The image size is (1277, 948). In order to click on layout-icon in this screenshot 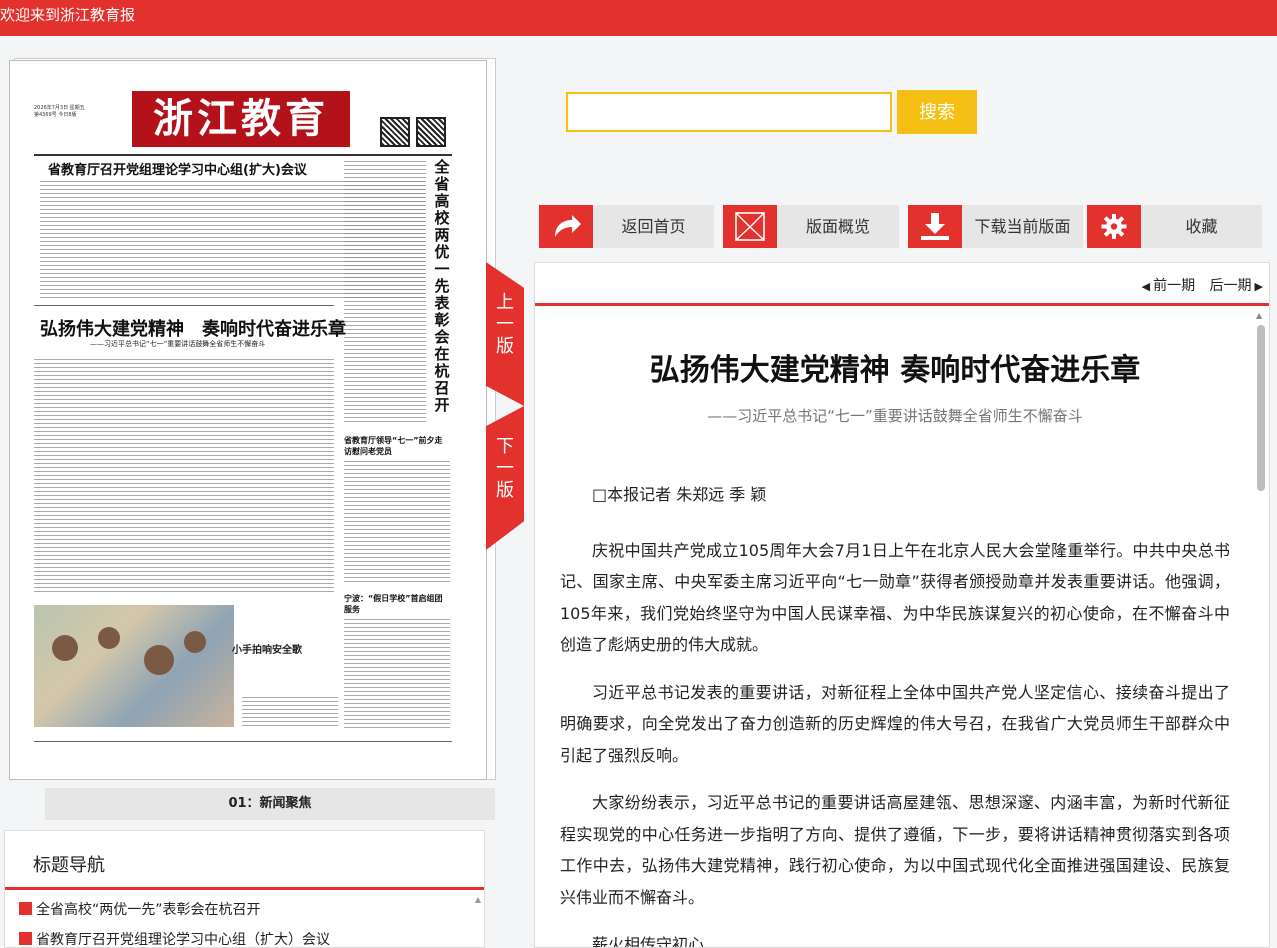, I will do `click(750, 226)`.